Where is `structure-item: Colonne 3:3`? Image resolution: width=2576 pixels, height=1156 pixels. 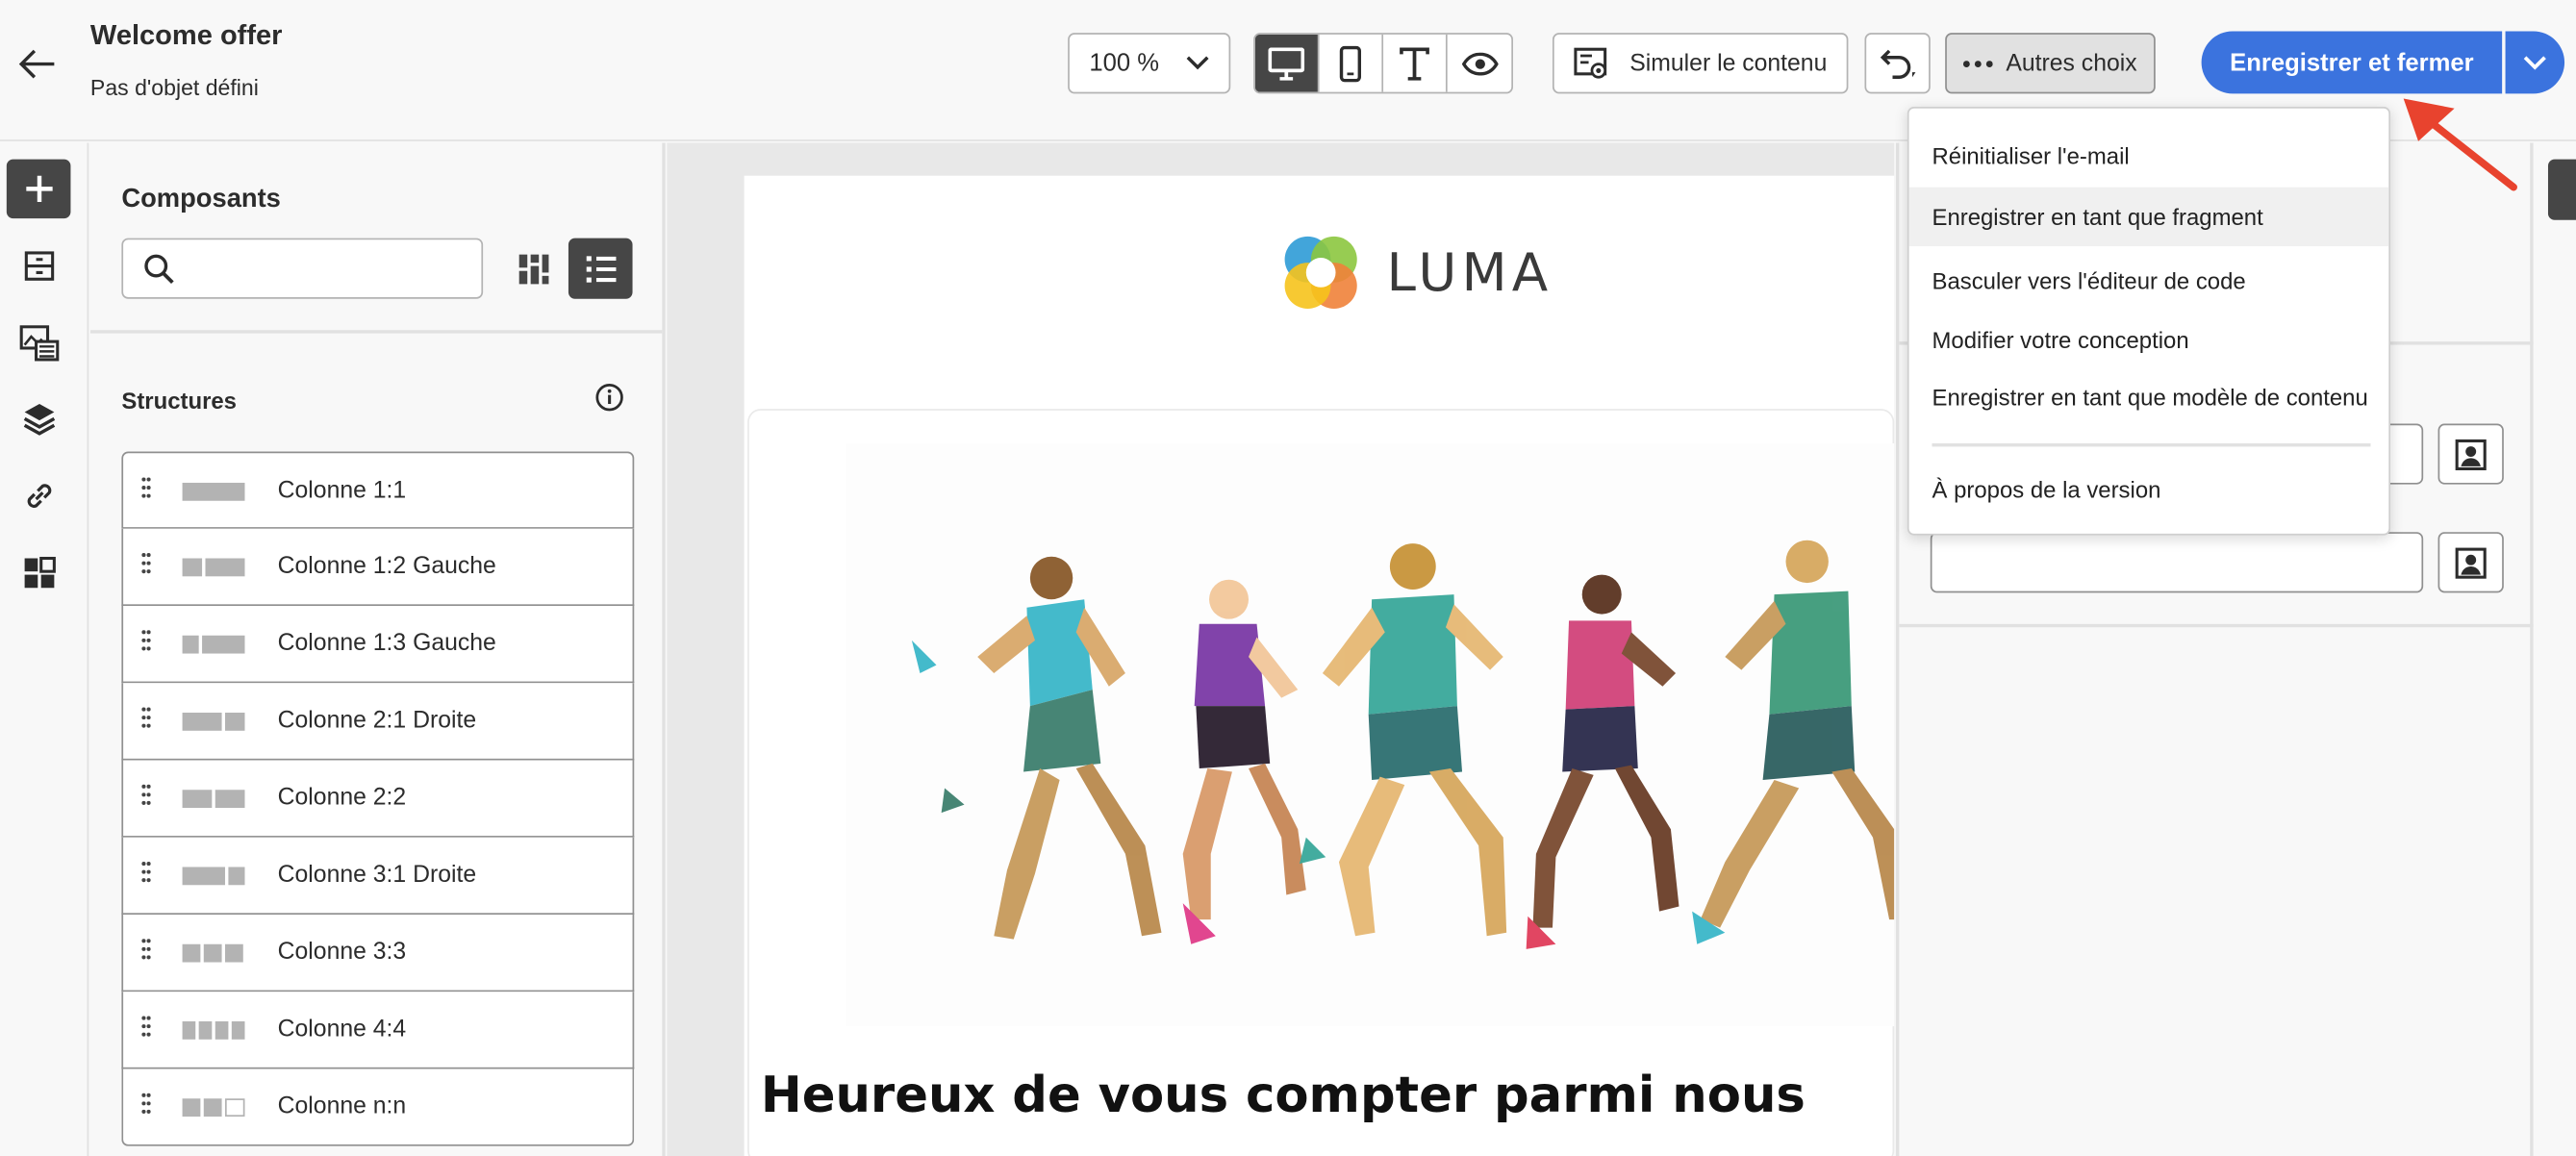 structure-item: Colonne 3:3 is located at coordinates (378, 954).